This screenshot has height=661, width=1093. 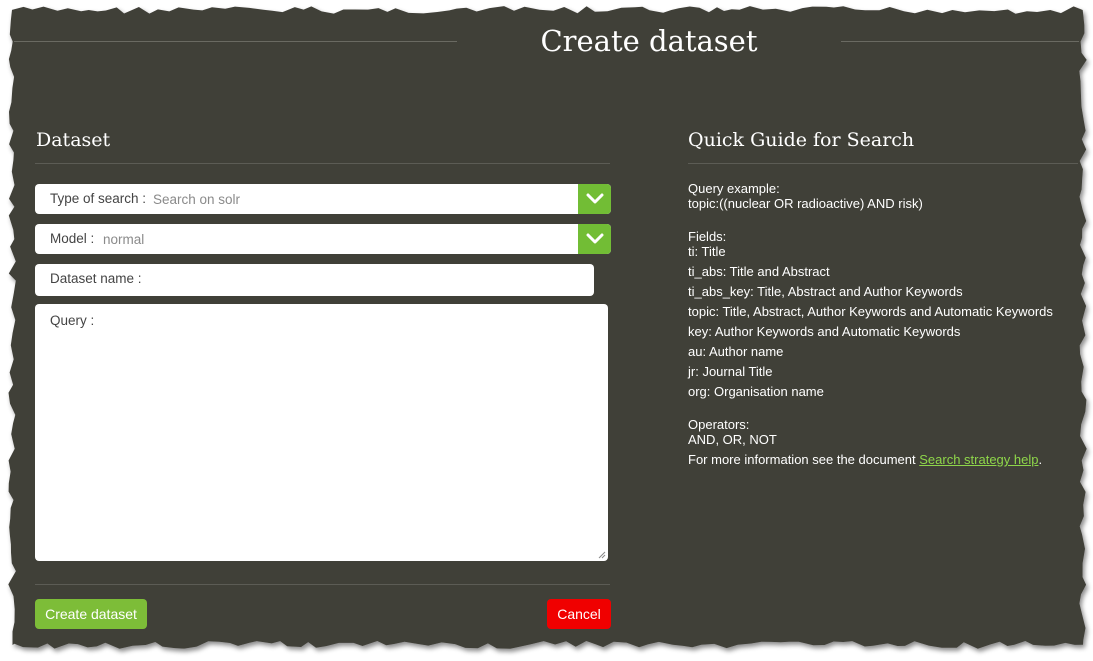 What do you see at coordinates (730, 371) in the screenshot?
I see `guide-field-item: jr: Journal Title` at bounding box center [730, 371].